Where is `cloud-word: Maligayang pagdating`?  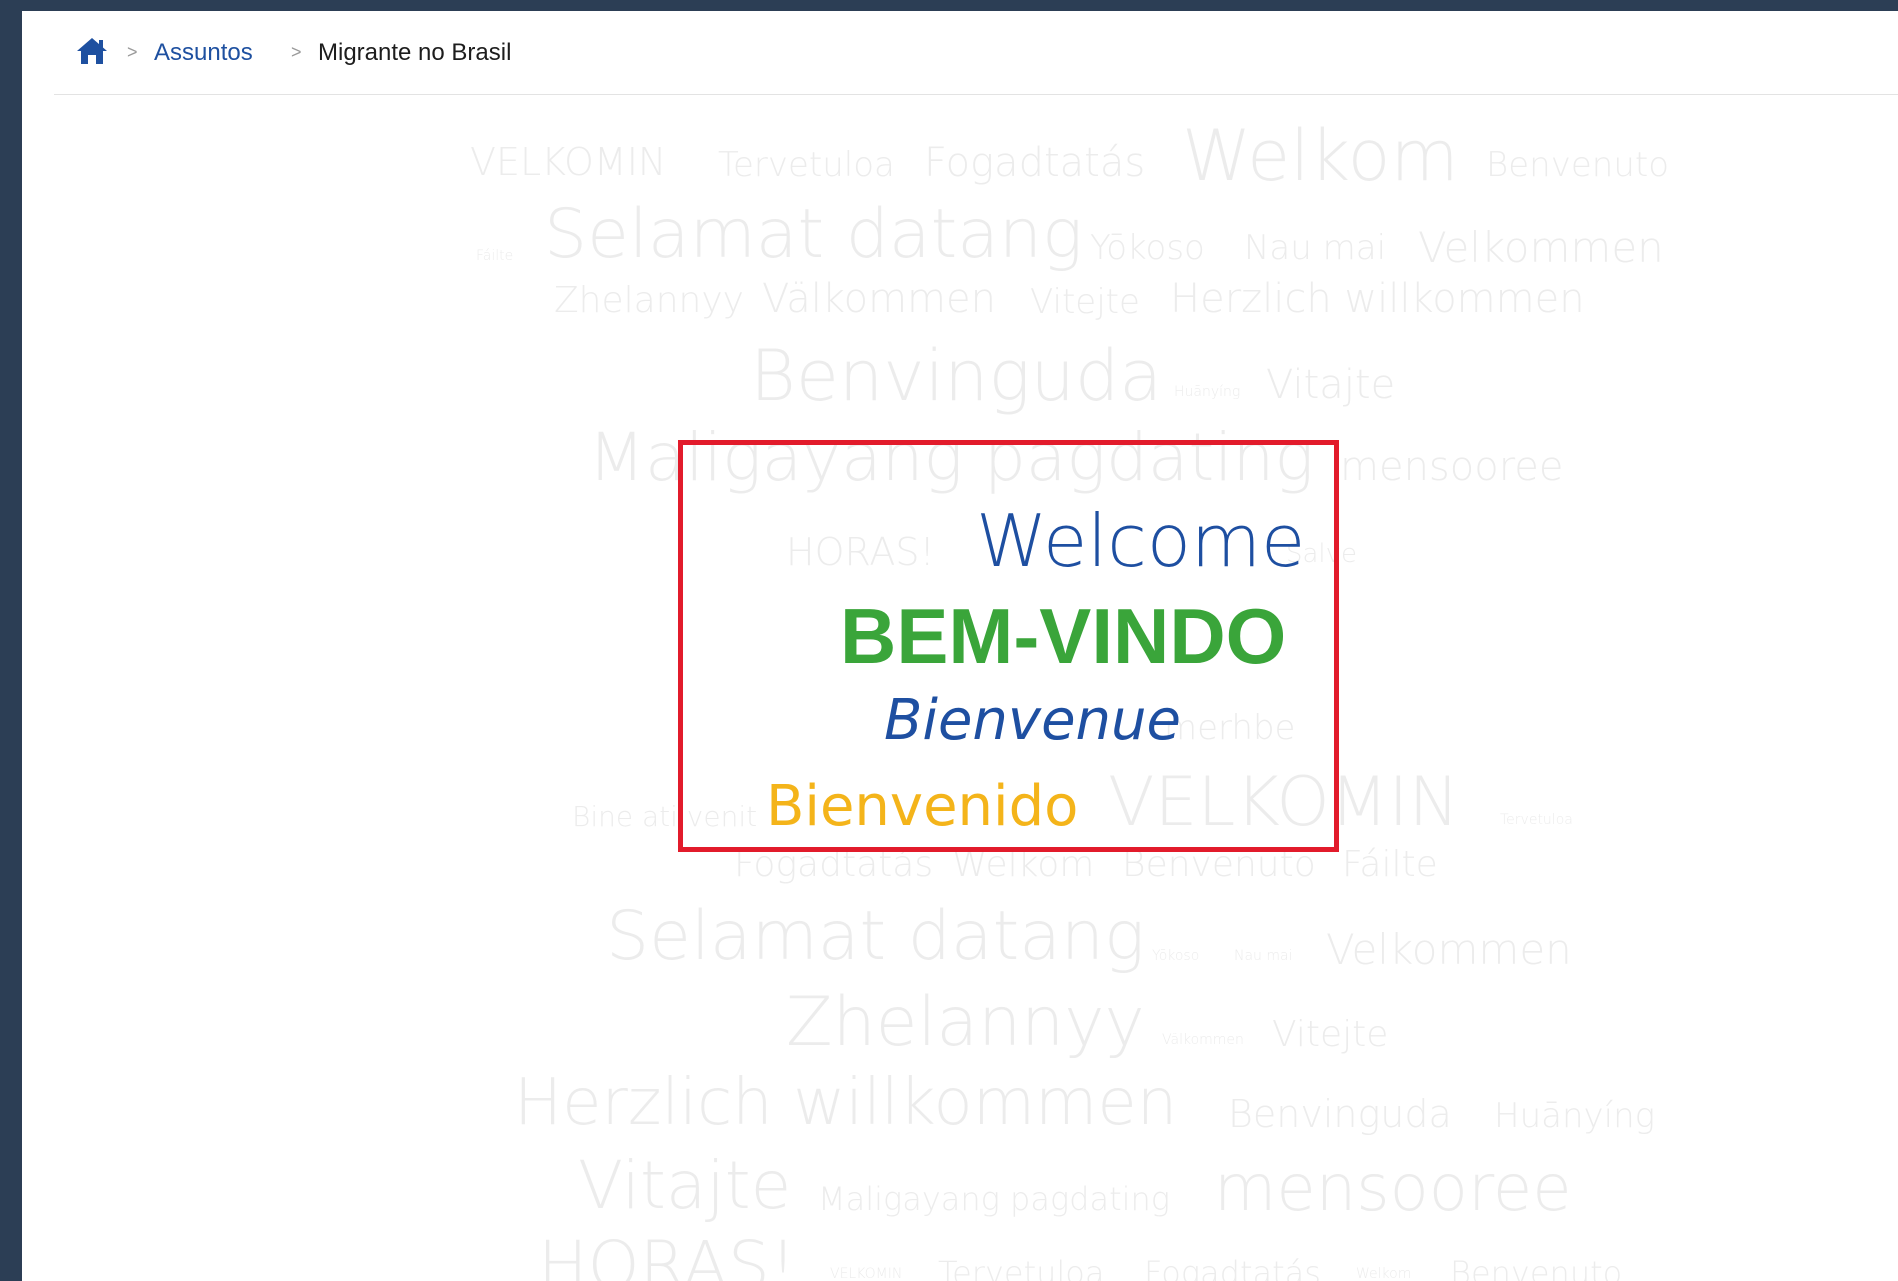
cloud-word: Maligayang pagdating is located at coordinates (994, 1199).